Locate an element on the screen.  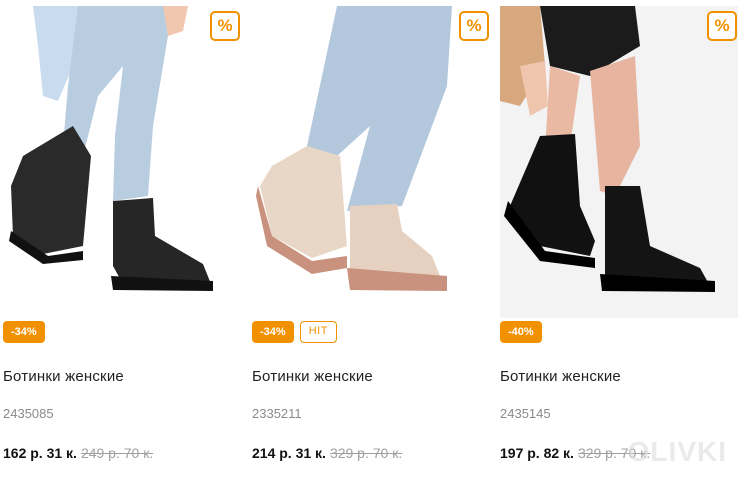
current-price: 197 р. 82 к. is located at coordinates (537, 453).